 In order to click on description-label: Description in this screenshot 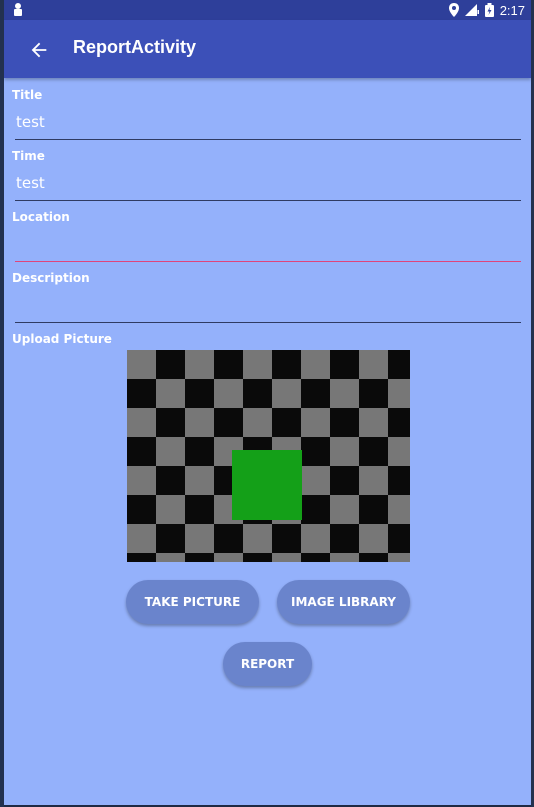, I will do `click(51, 278)`.